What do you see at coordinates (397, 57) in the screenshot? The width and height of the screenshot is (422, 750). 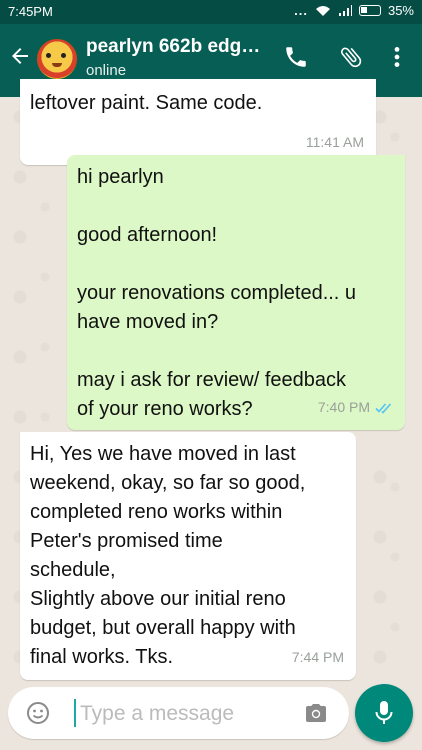 I see `more-vert-icon` at bounding box center [397, 57].